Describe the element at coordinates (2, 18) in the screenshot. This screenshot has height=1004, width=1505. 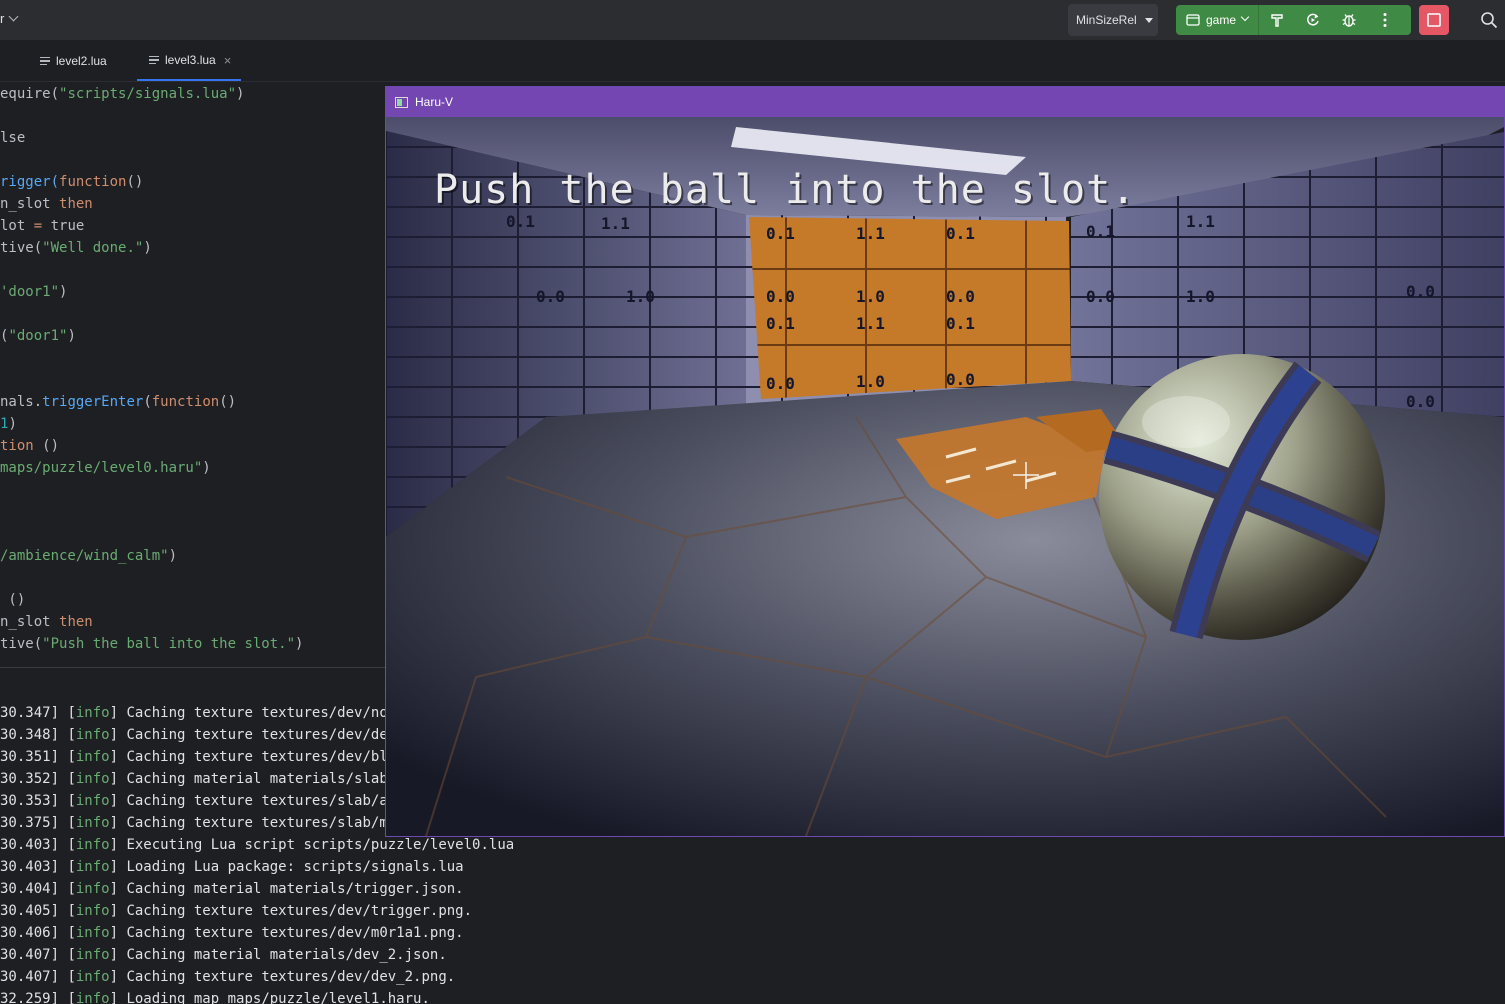
I see `project-name: r` at that location.